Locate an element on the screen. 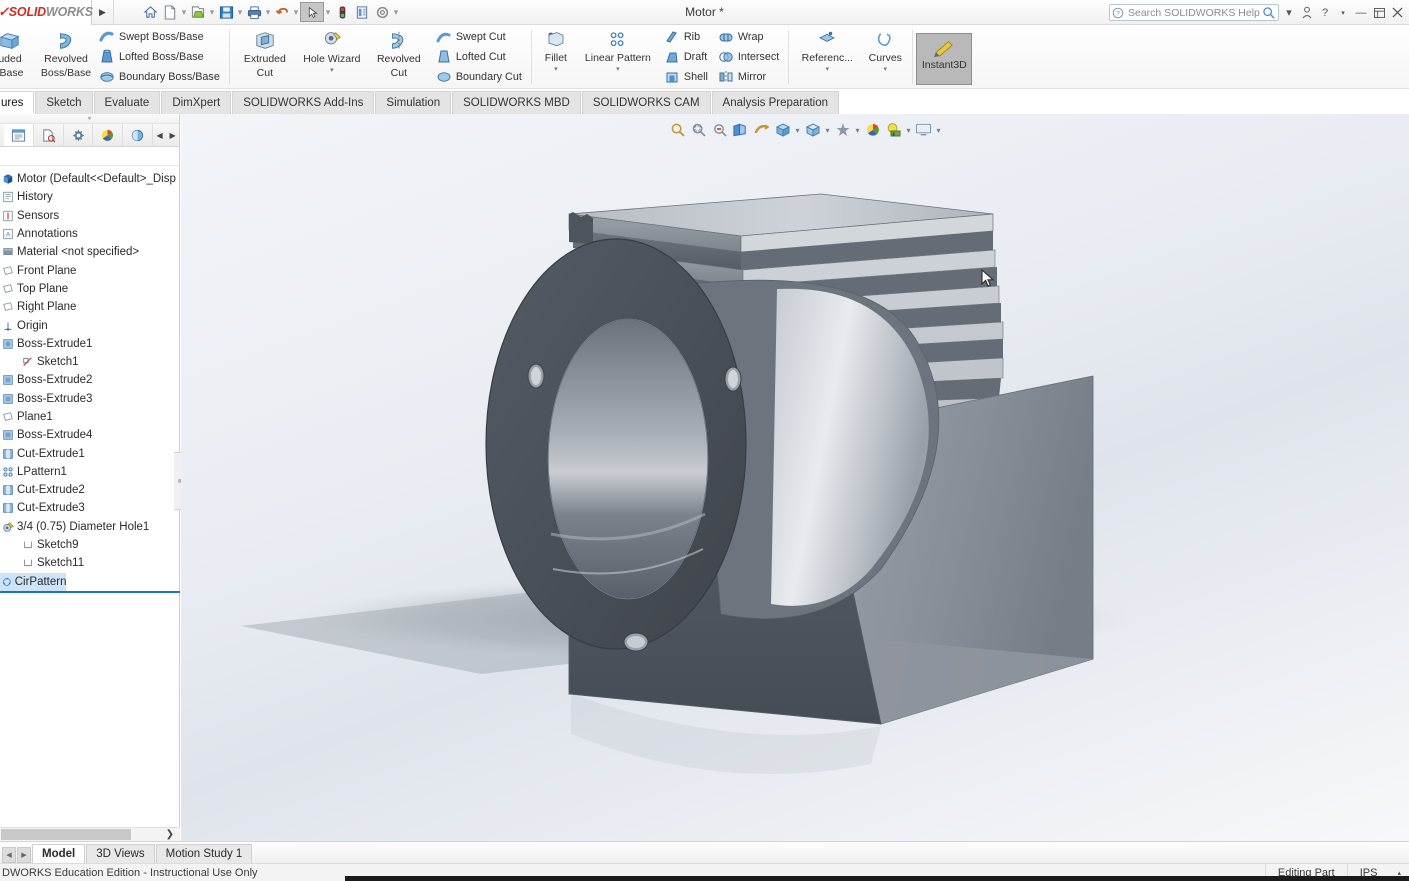 Image resolution: width=1409 pixels, height=881 pixels. shell-button: Shell is located at coordinates (686, 77).